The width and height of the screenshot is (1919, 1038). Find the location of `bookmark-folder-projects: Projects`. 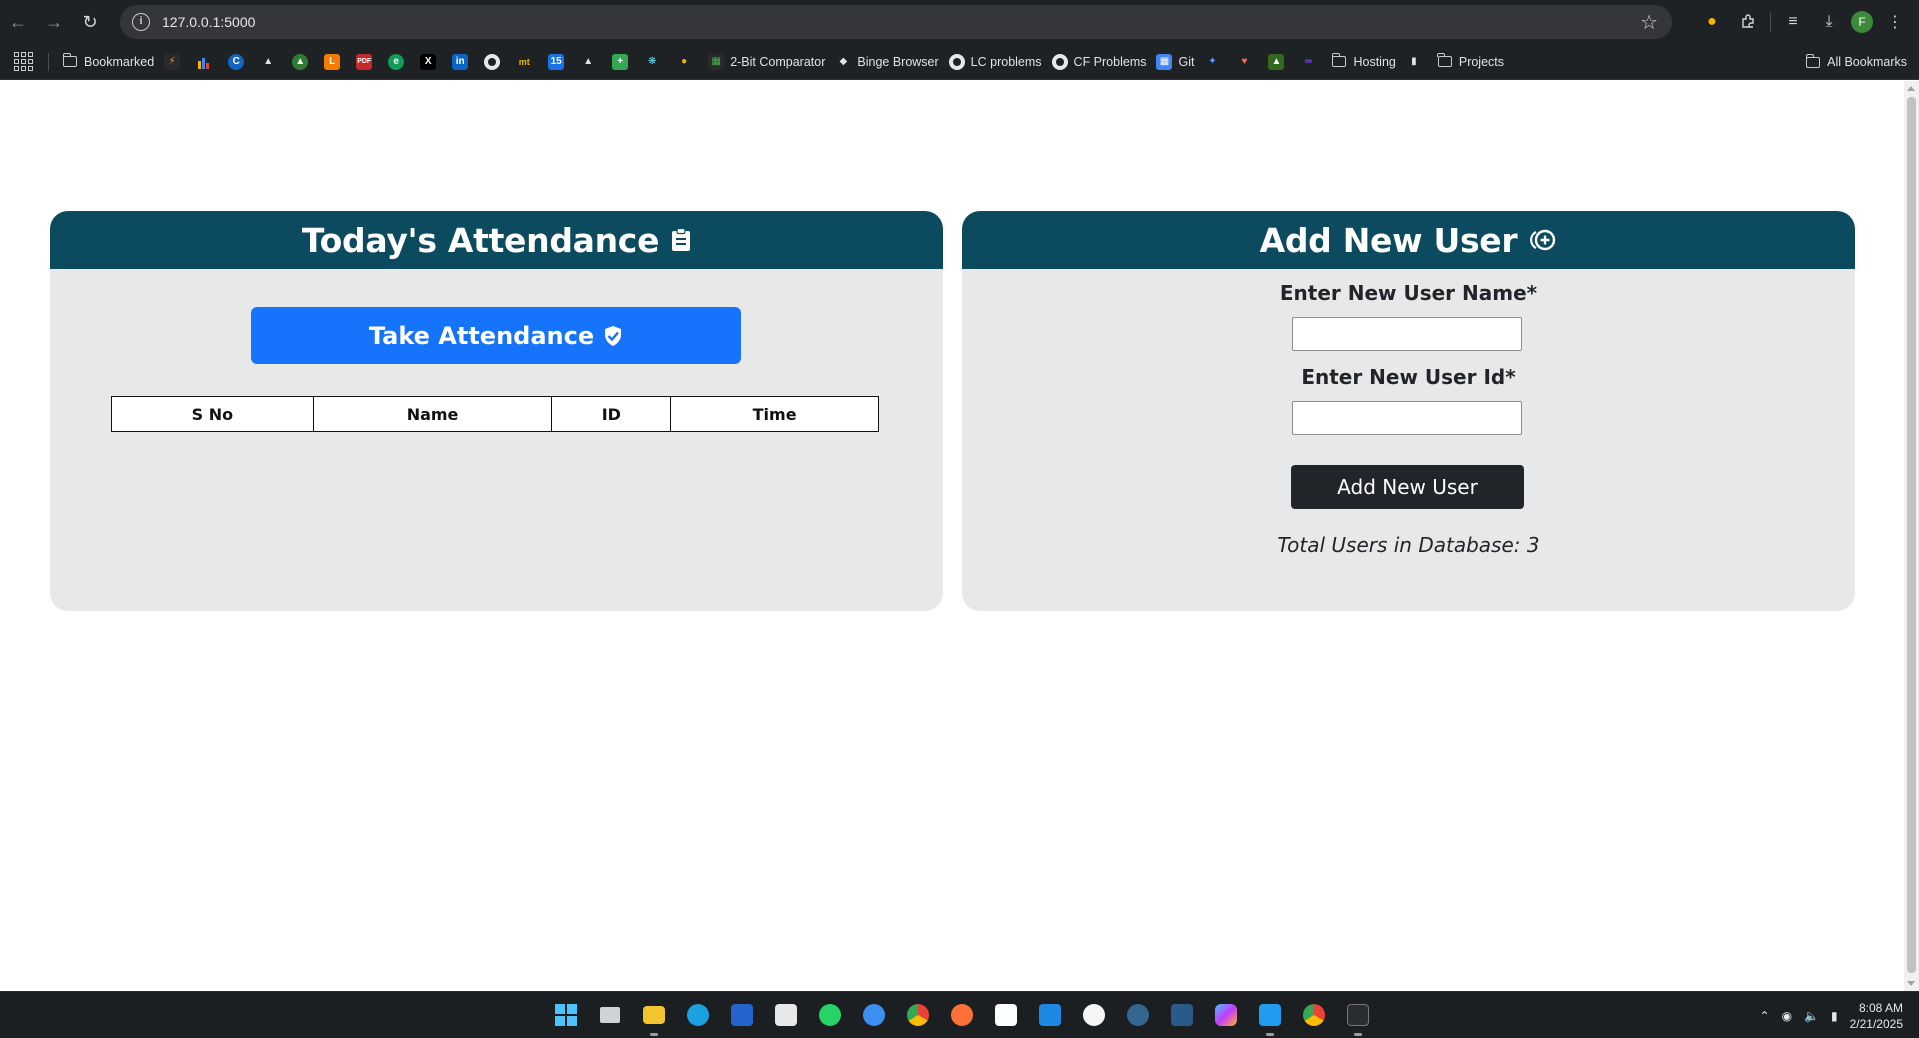

bookmark-folder-projects: Projects is located at coordinates (1471, 61).